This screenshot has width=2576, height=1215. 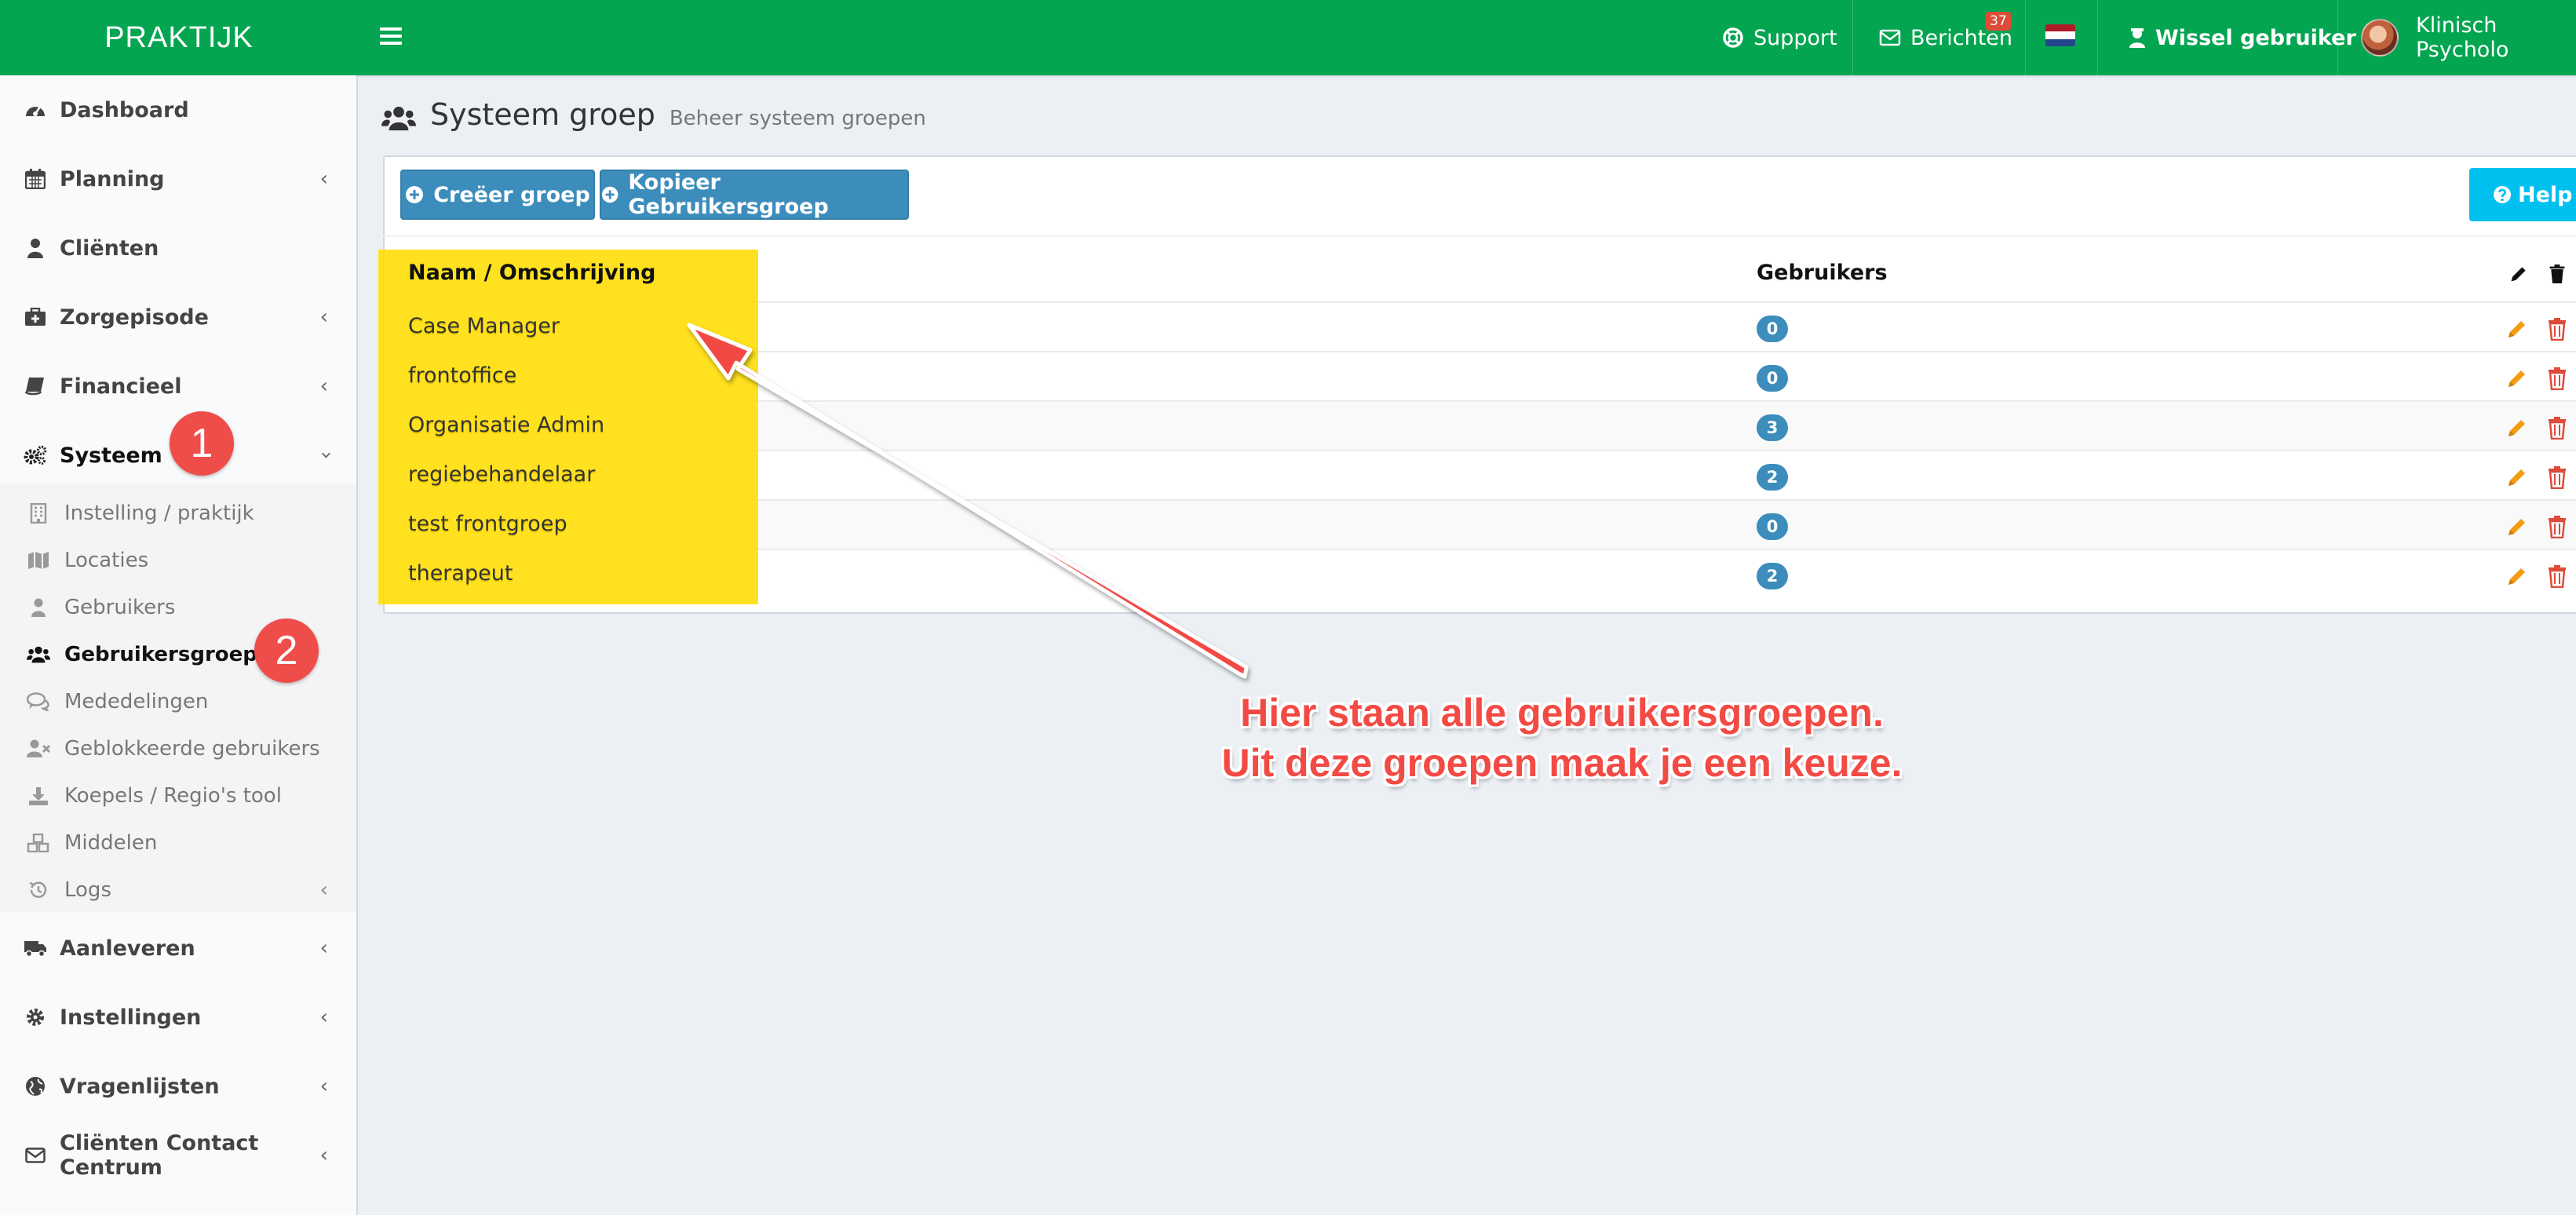 I want to click on annotation-arrow, so click(x=968, y=501).